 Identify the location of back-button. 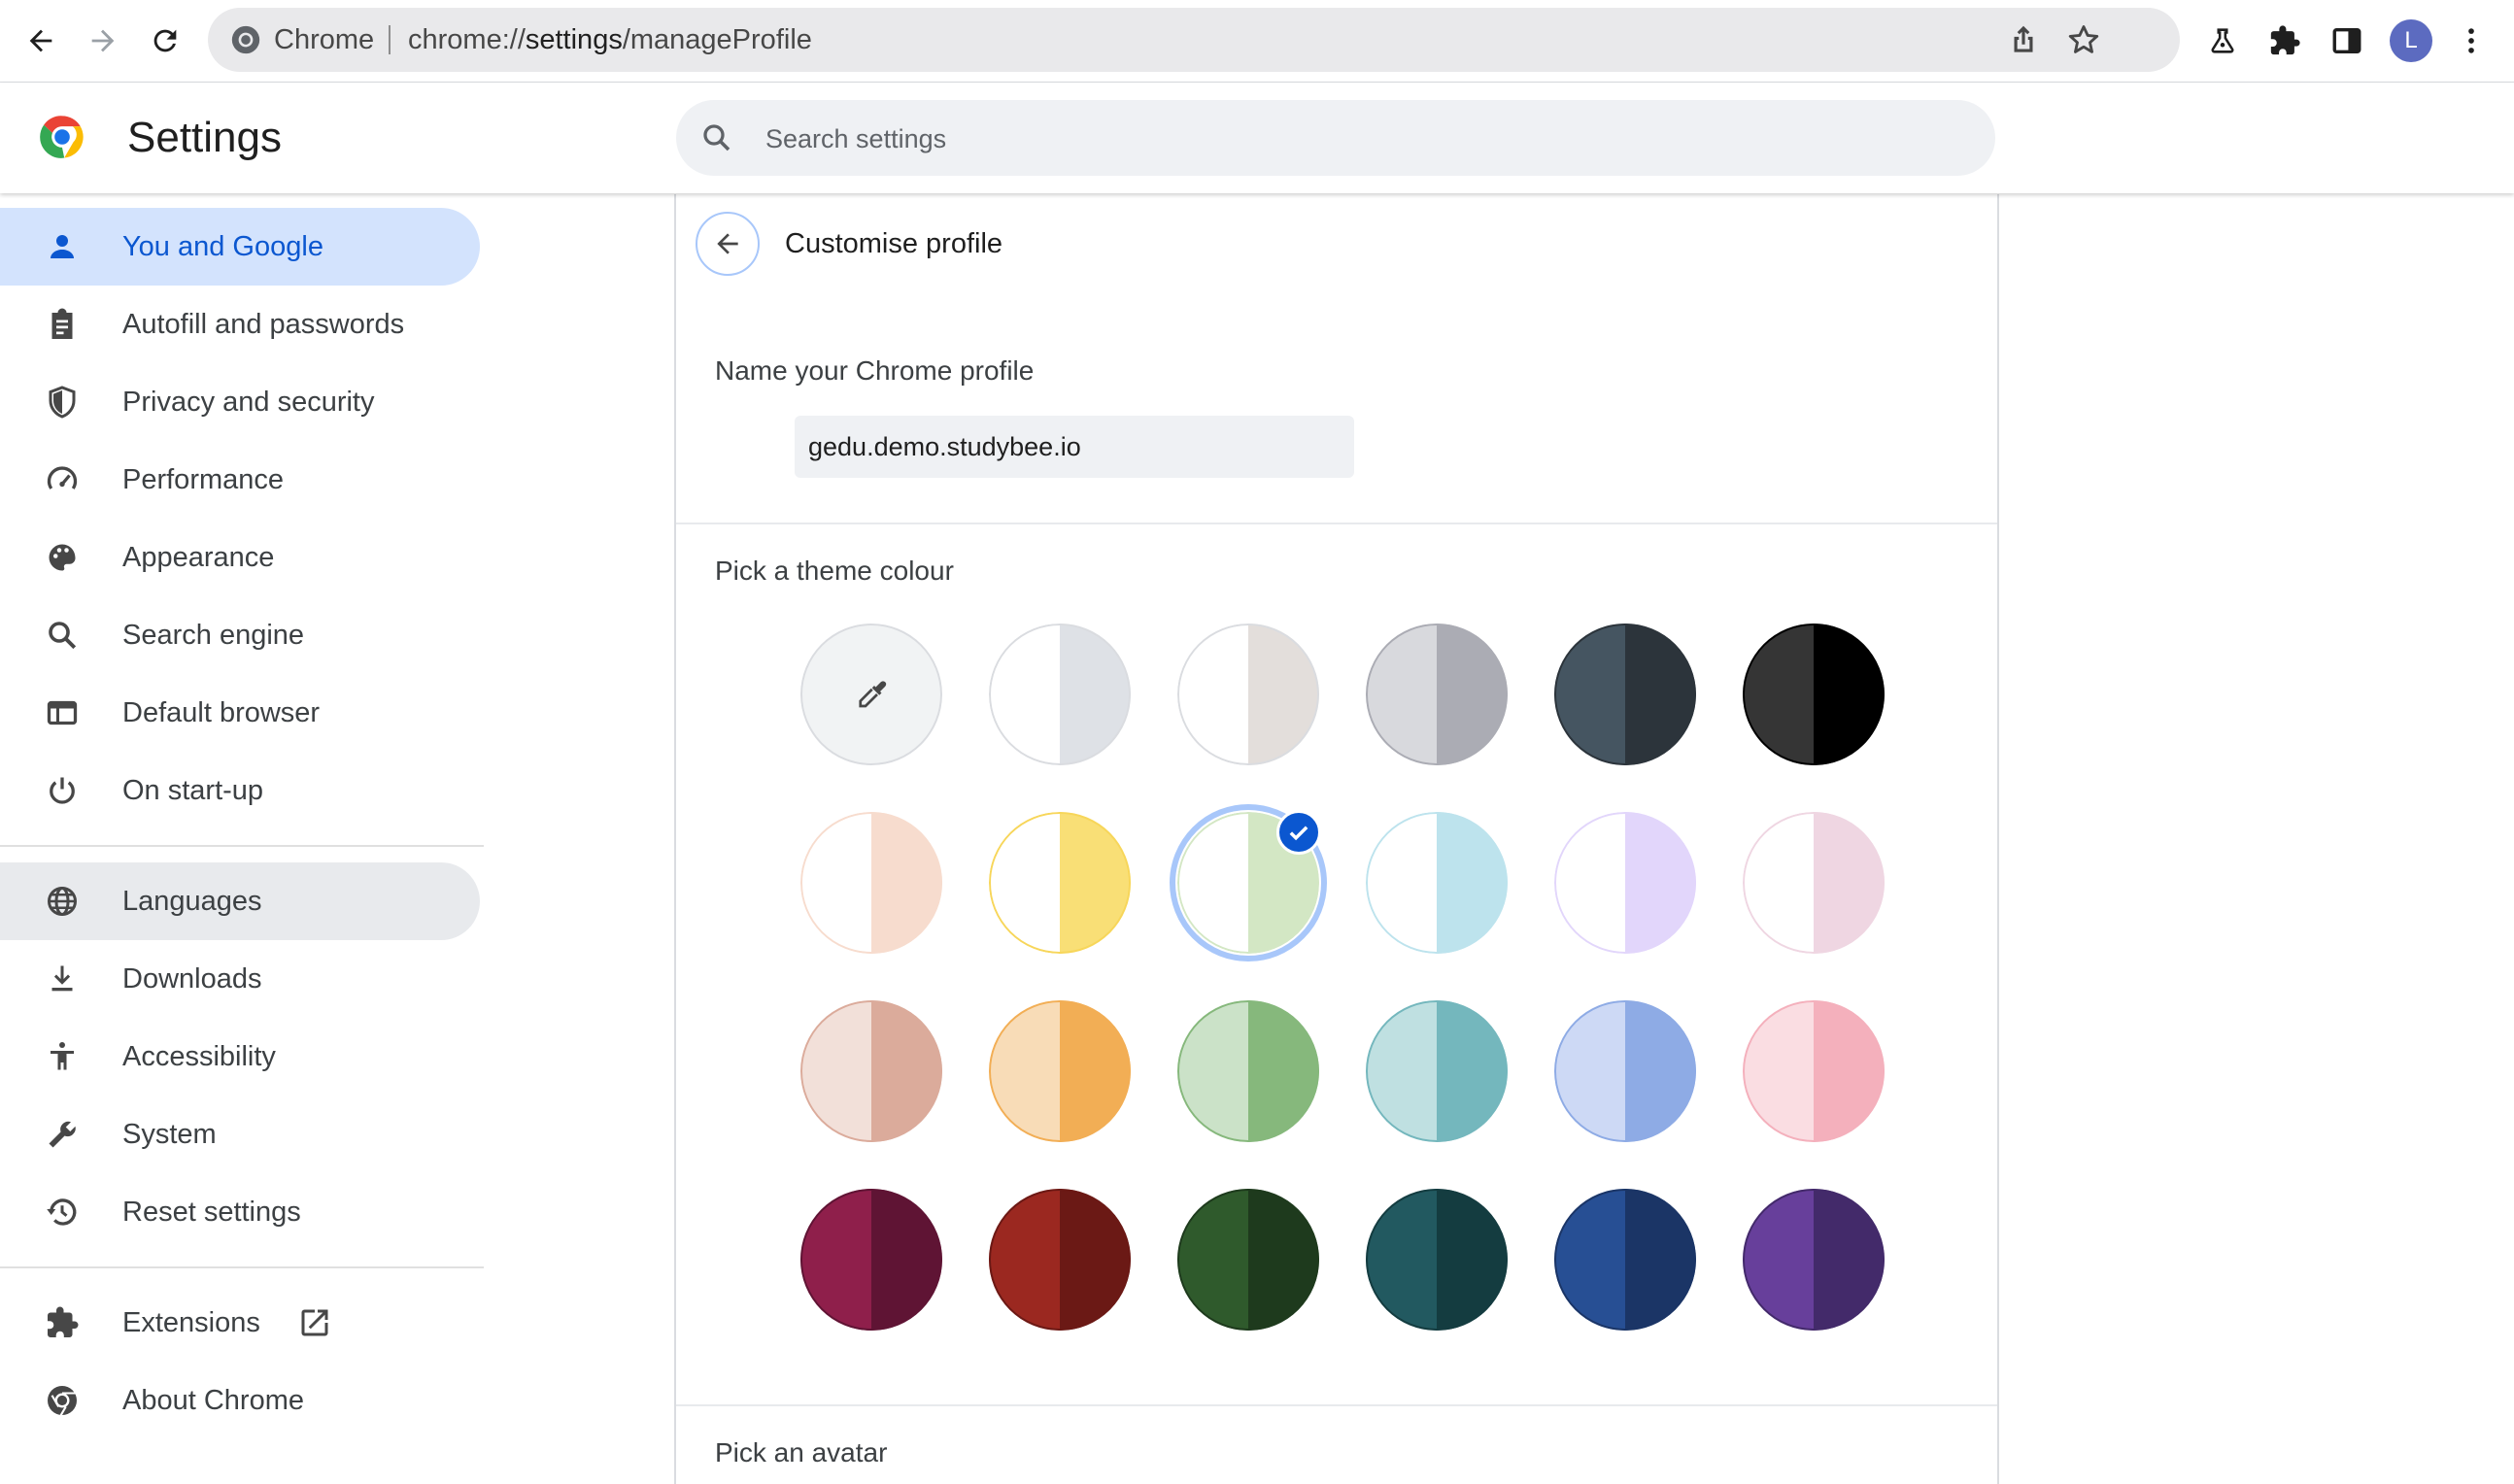
(728, 244).